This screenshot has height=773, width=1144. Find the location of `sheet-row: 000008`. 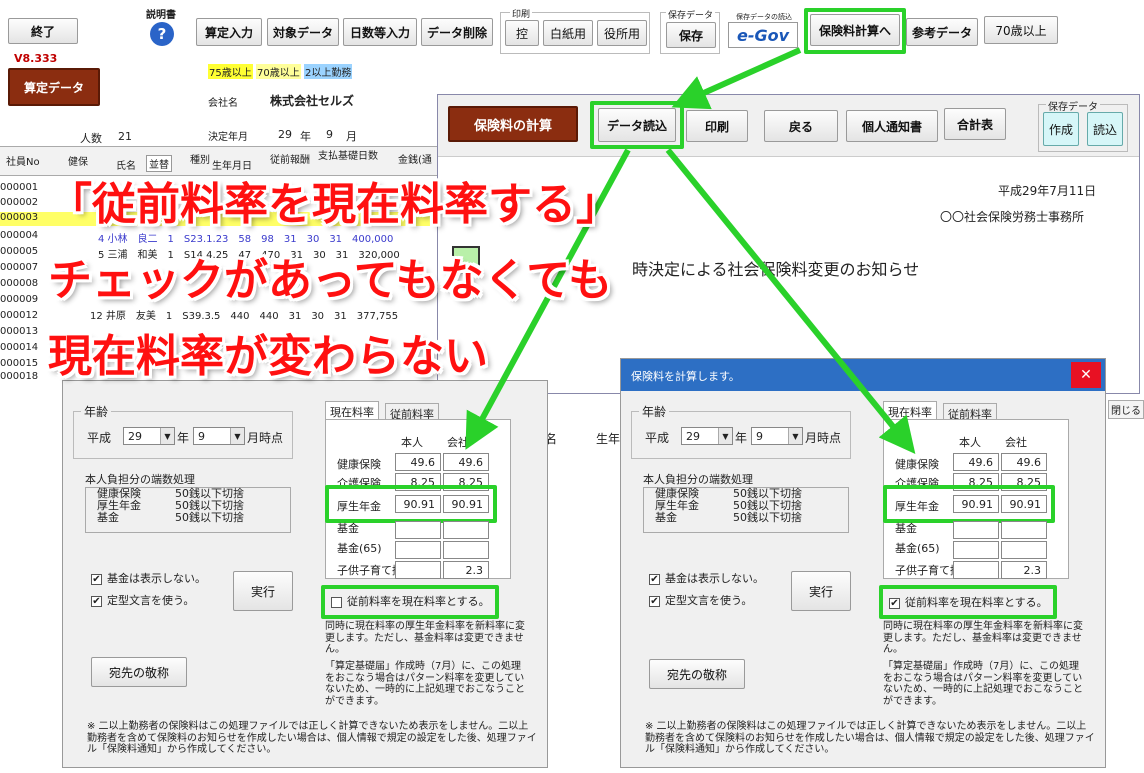

sheet-row: 000008 is located at coordinates (19, 283).